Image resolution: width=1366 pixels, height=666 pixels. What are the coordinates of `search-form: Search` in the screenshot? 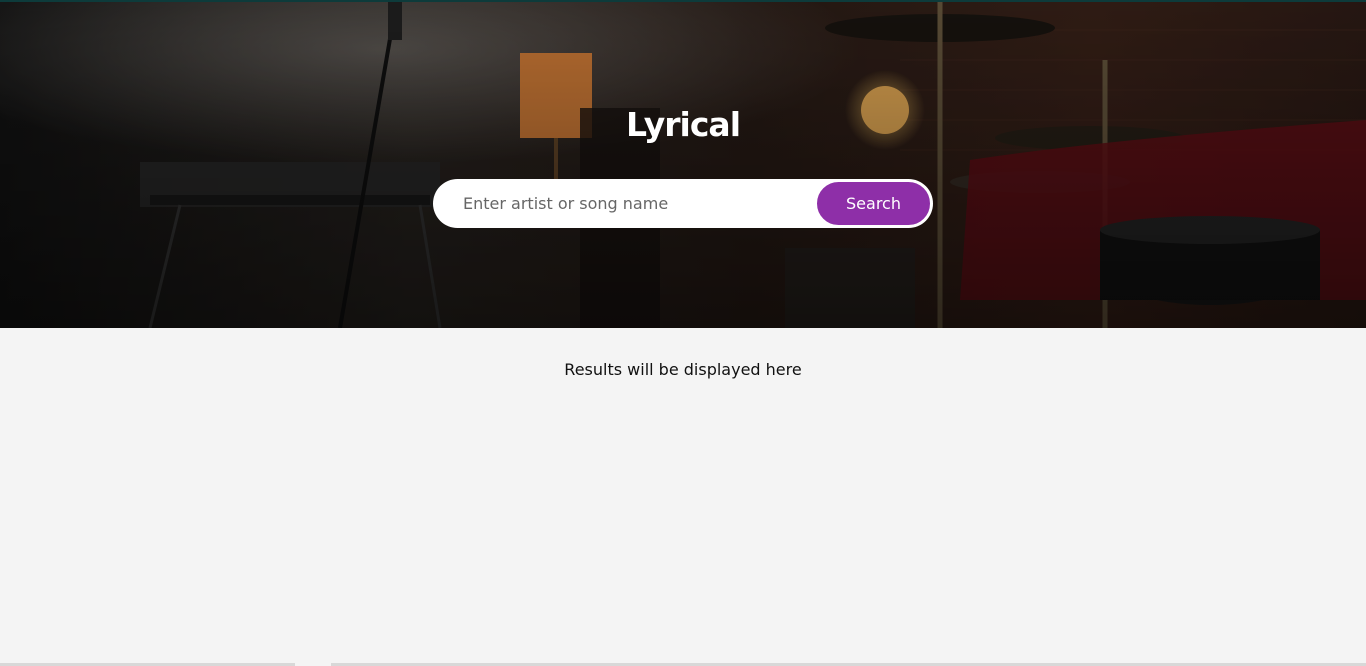 It's located at (683, 203).